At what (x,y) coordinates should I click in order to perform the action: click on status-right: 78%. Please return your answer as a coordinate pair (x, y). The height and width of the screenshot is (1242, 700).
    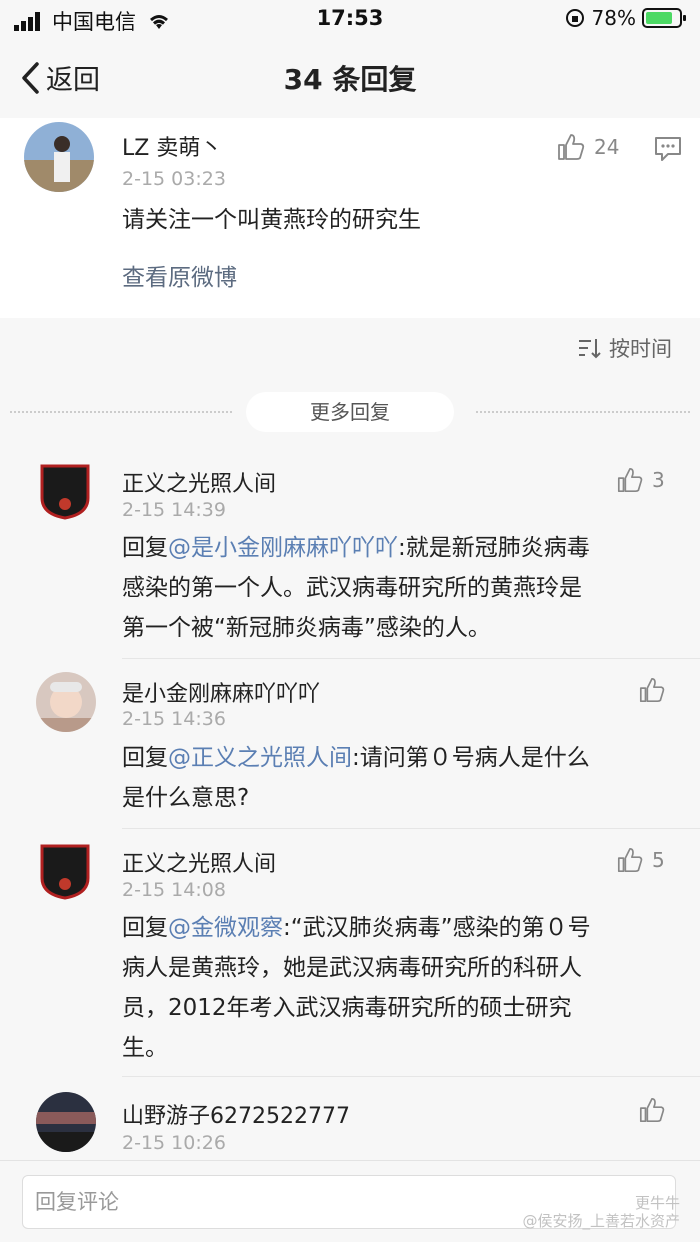
    Looking at the image, I should click on (626, 18).